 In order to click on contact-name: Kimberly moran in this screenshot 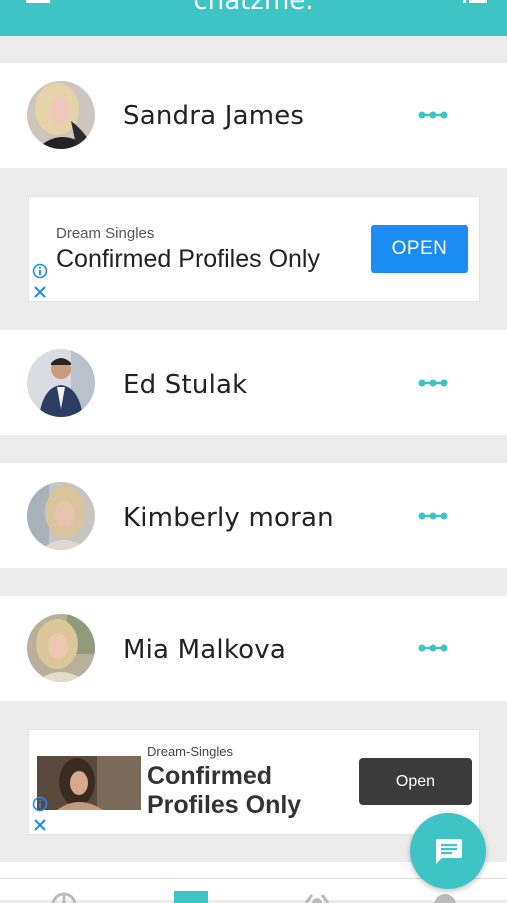, I will do `click(228, 518)`.